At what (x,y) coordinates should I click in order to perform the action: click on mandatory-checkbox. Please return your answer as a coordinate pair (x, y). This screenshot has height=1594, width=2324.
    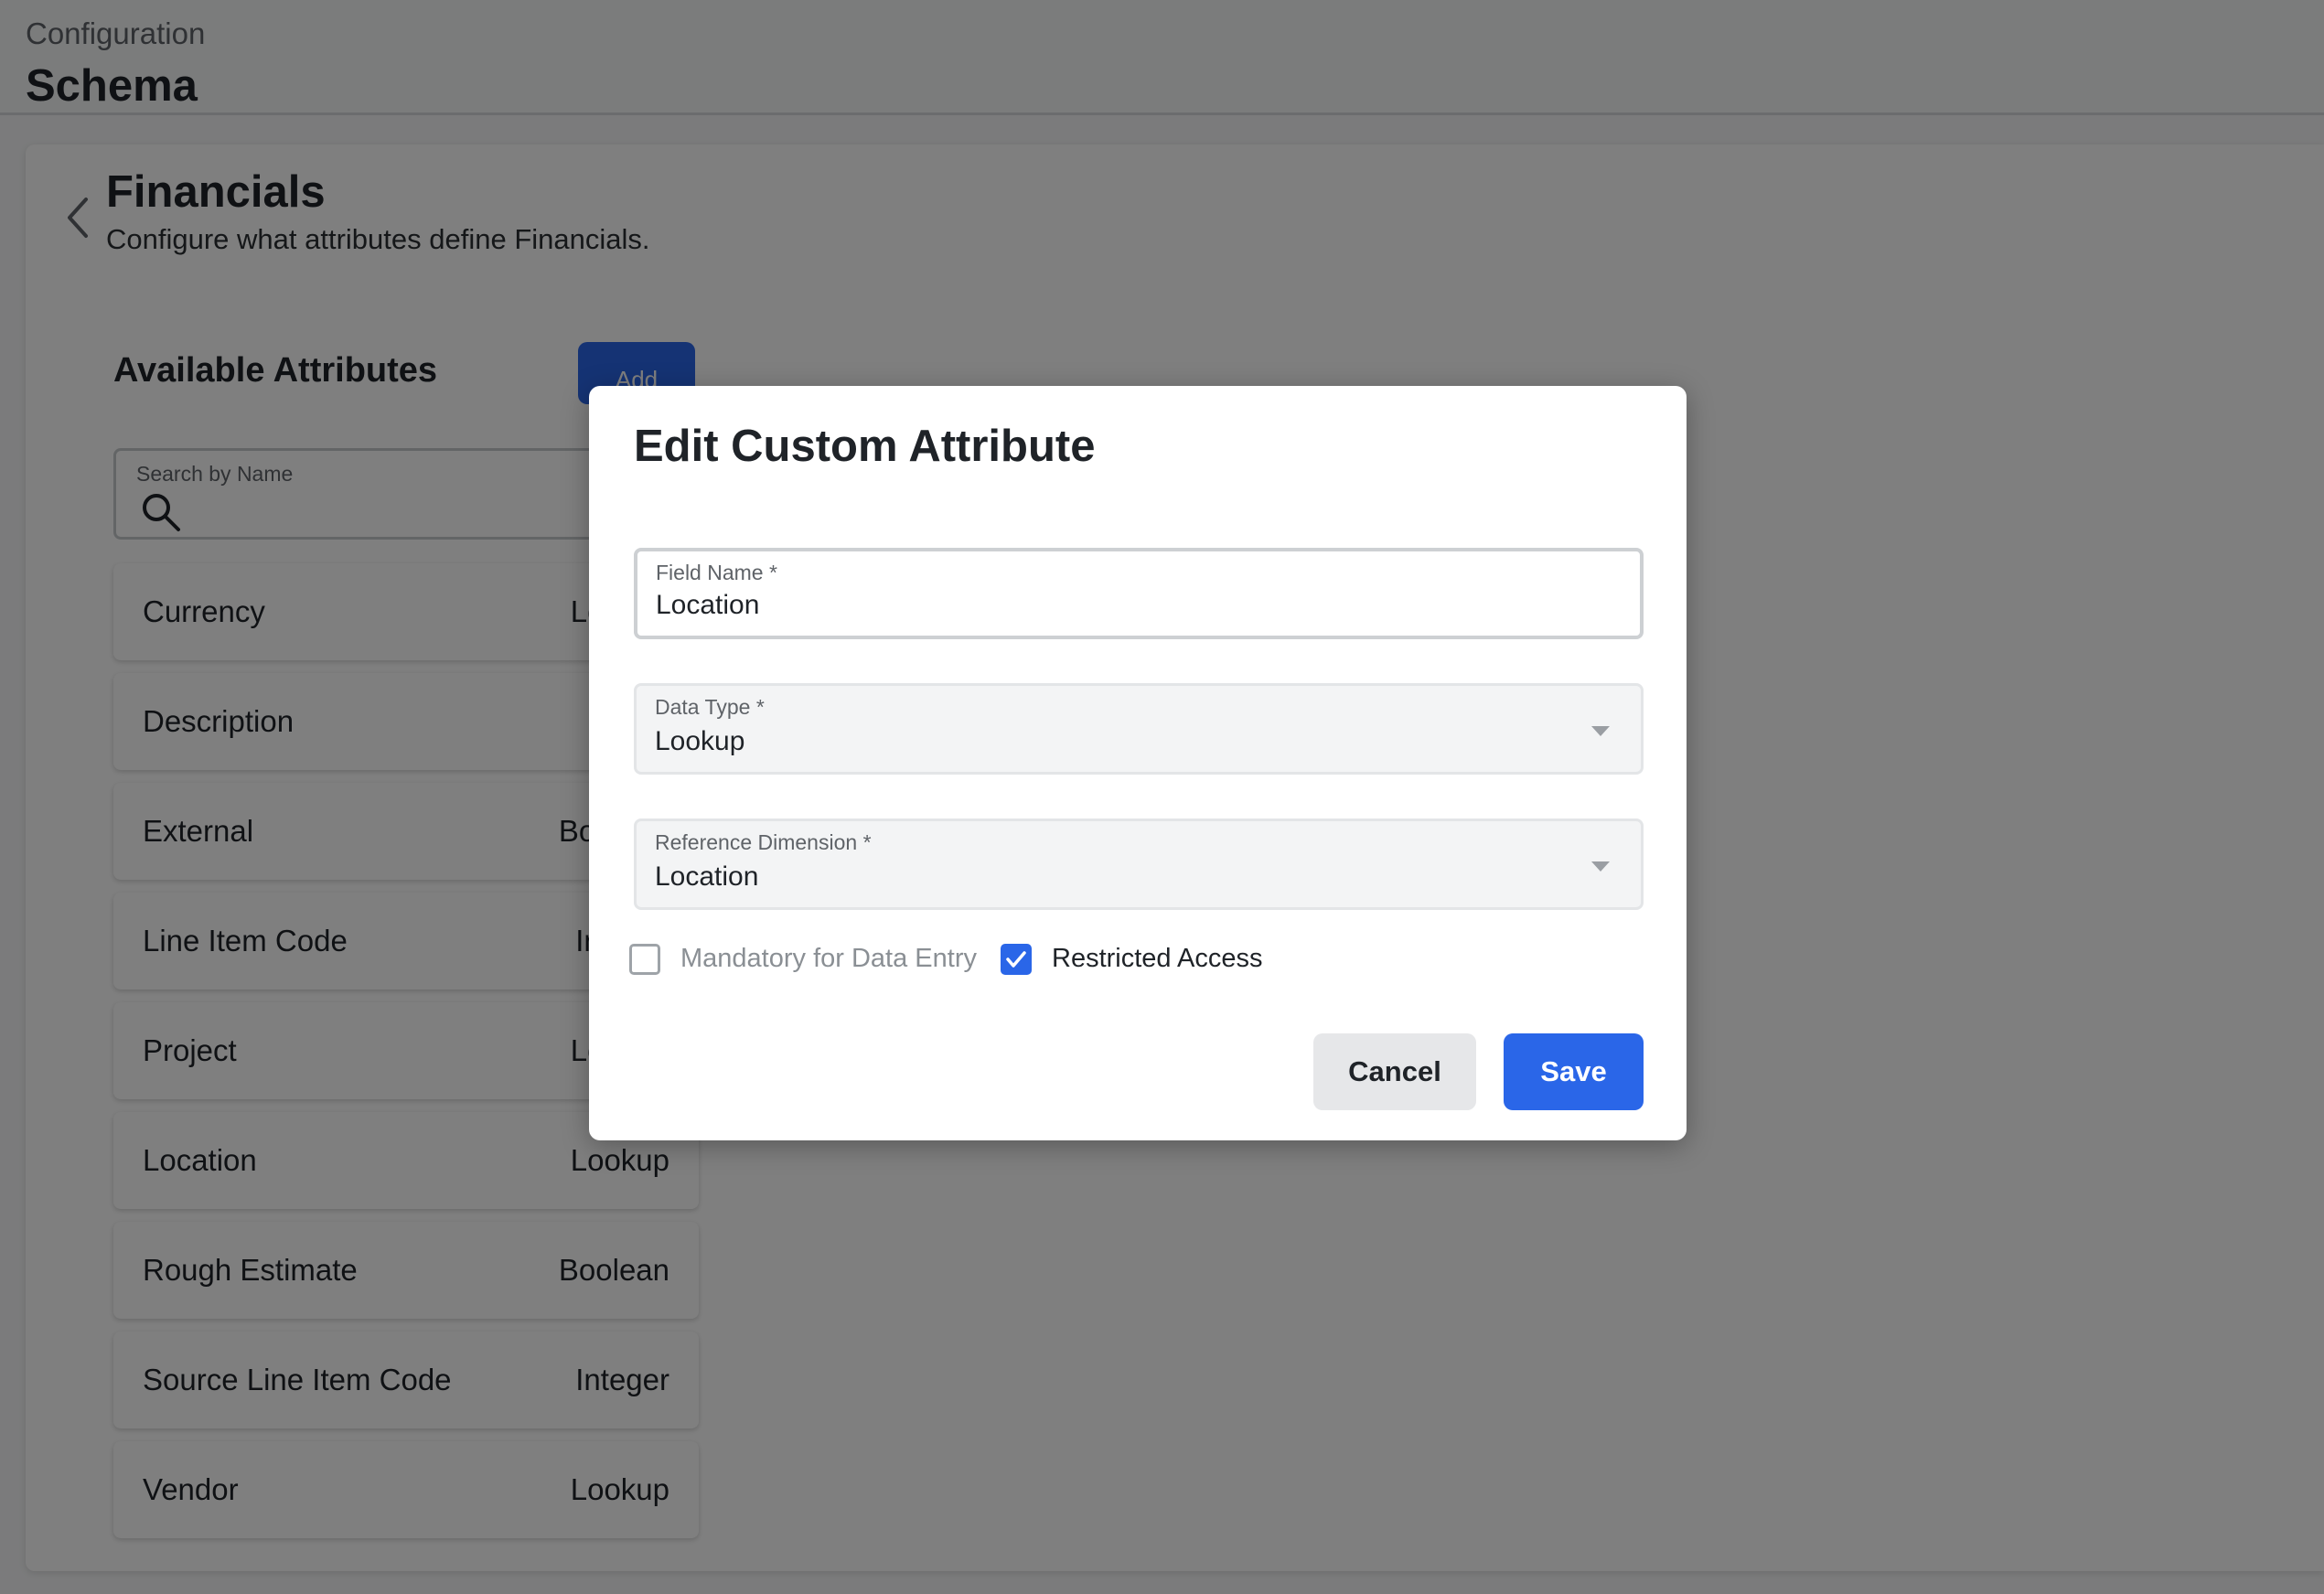
    Looking at the image, I should click on (644, 959).